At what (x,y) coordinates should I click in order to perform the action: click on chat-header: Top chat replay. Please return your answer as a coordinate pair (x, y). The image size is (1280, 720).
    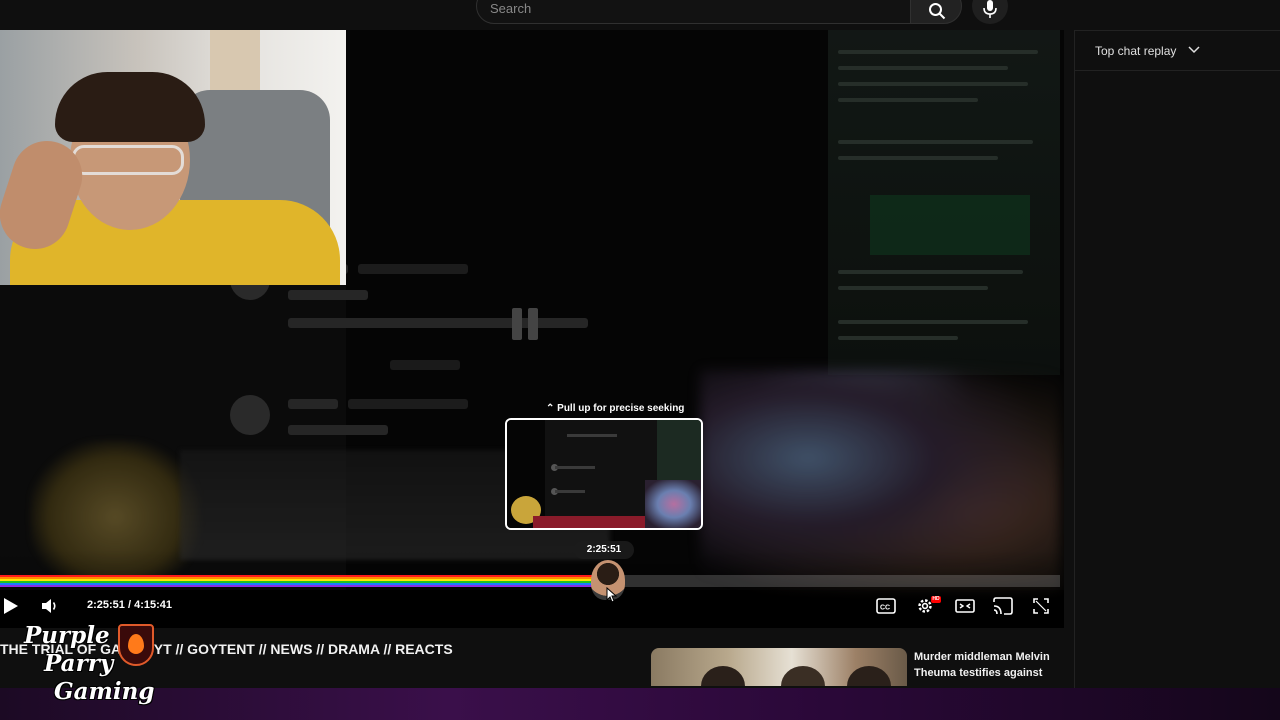
    Looking at the image, I should click on (1177, 51).